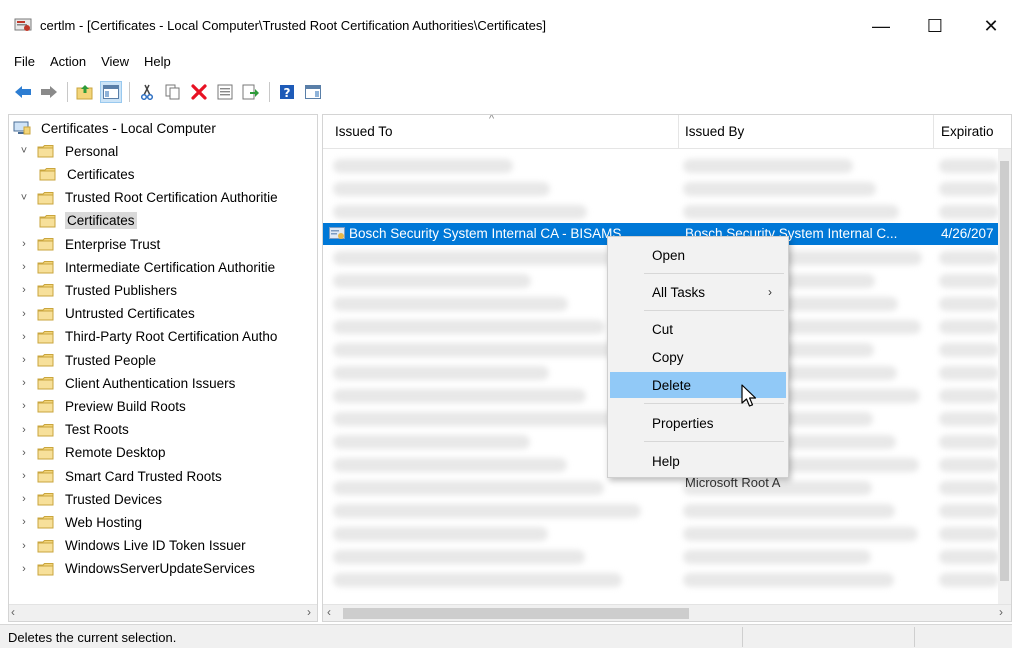  What do you see at coordinates (45, 337) in the screenshot?
I see `folder-icon` at bounding box center [45, 337].